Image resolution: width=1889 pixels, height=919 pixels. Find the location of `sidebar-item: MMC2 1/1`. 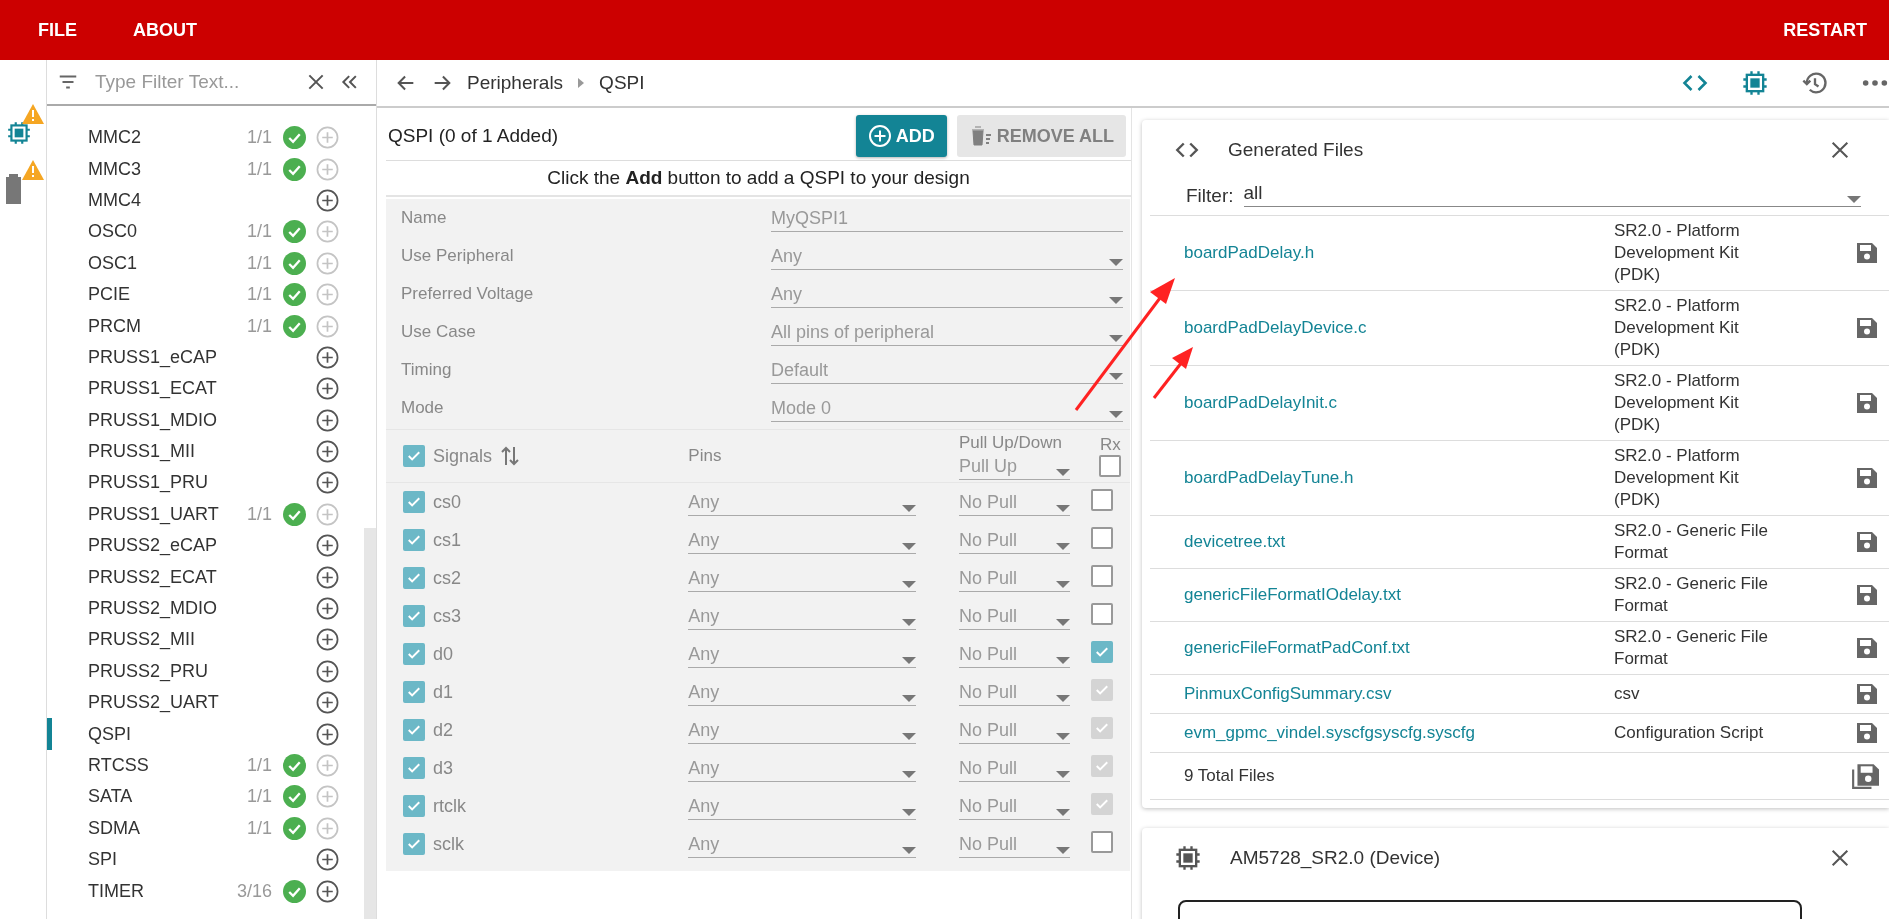

sidebar-item: MMC2 1/1 is located at coordinates (204, 138).